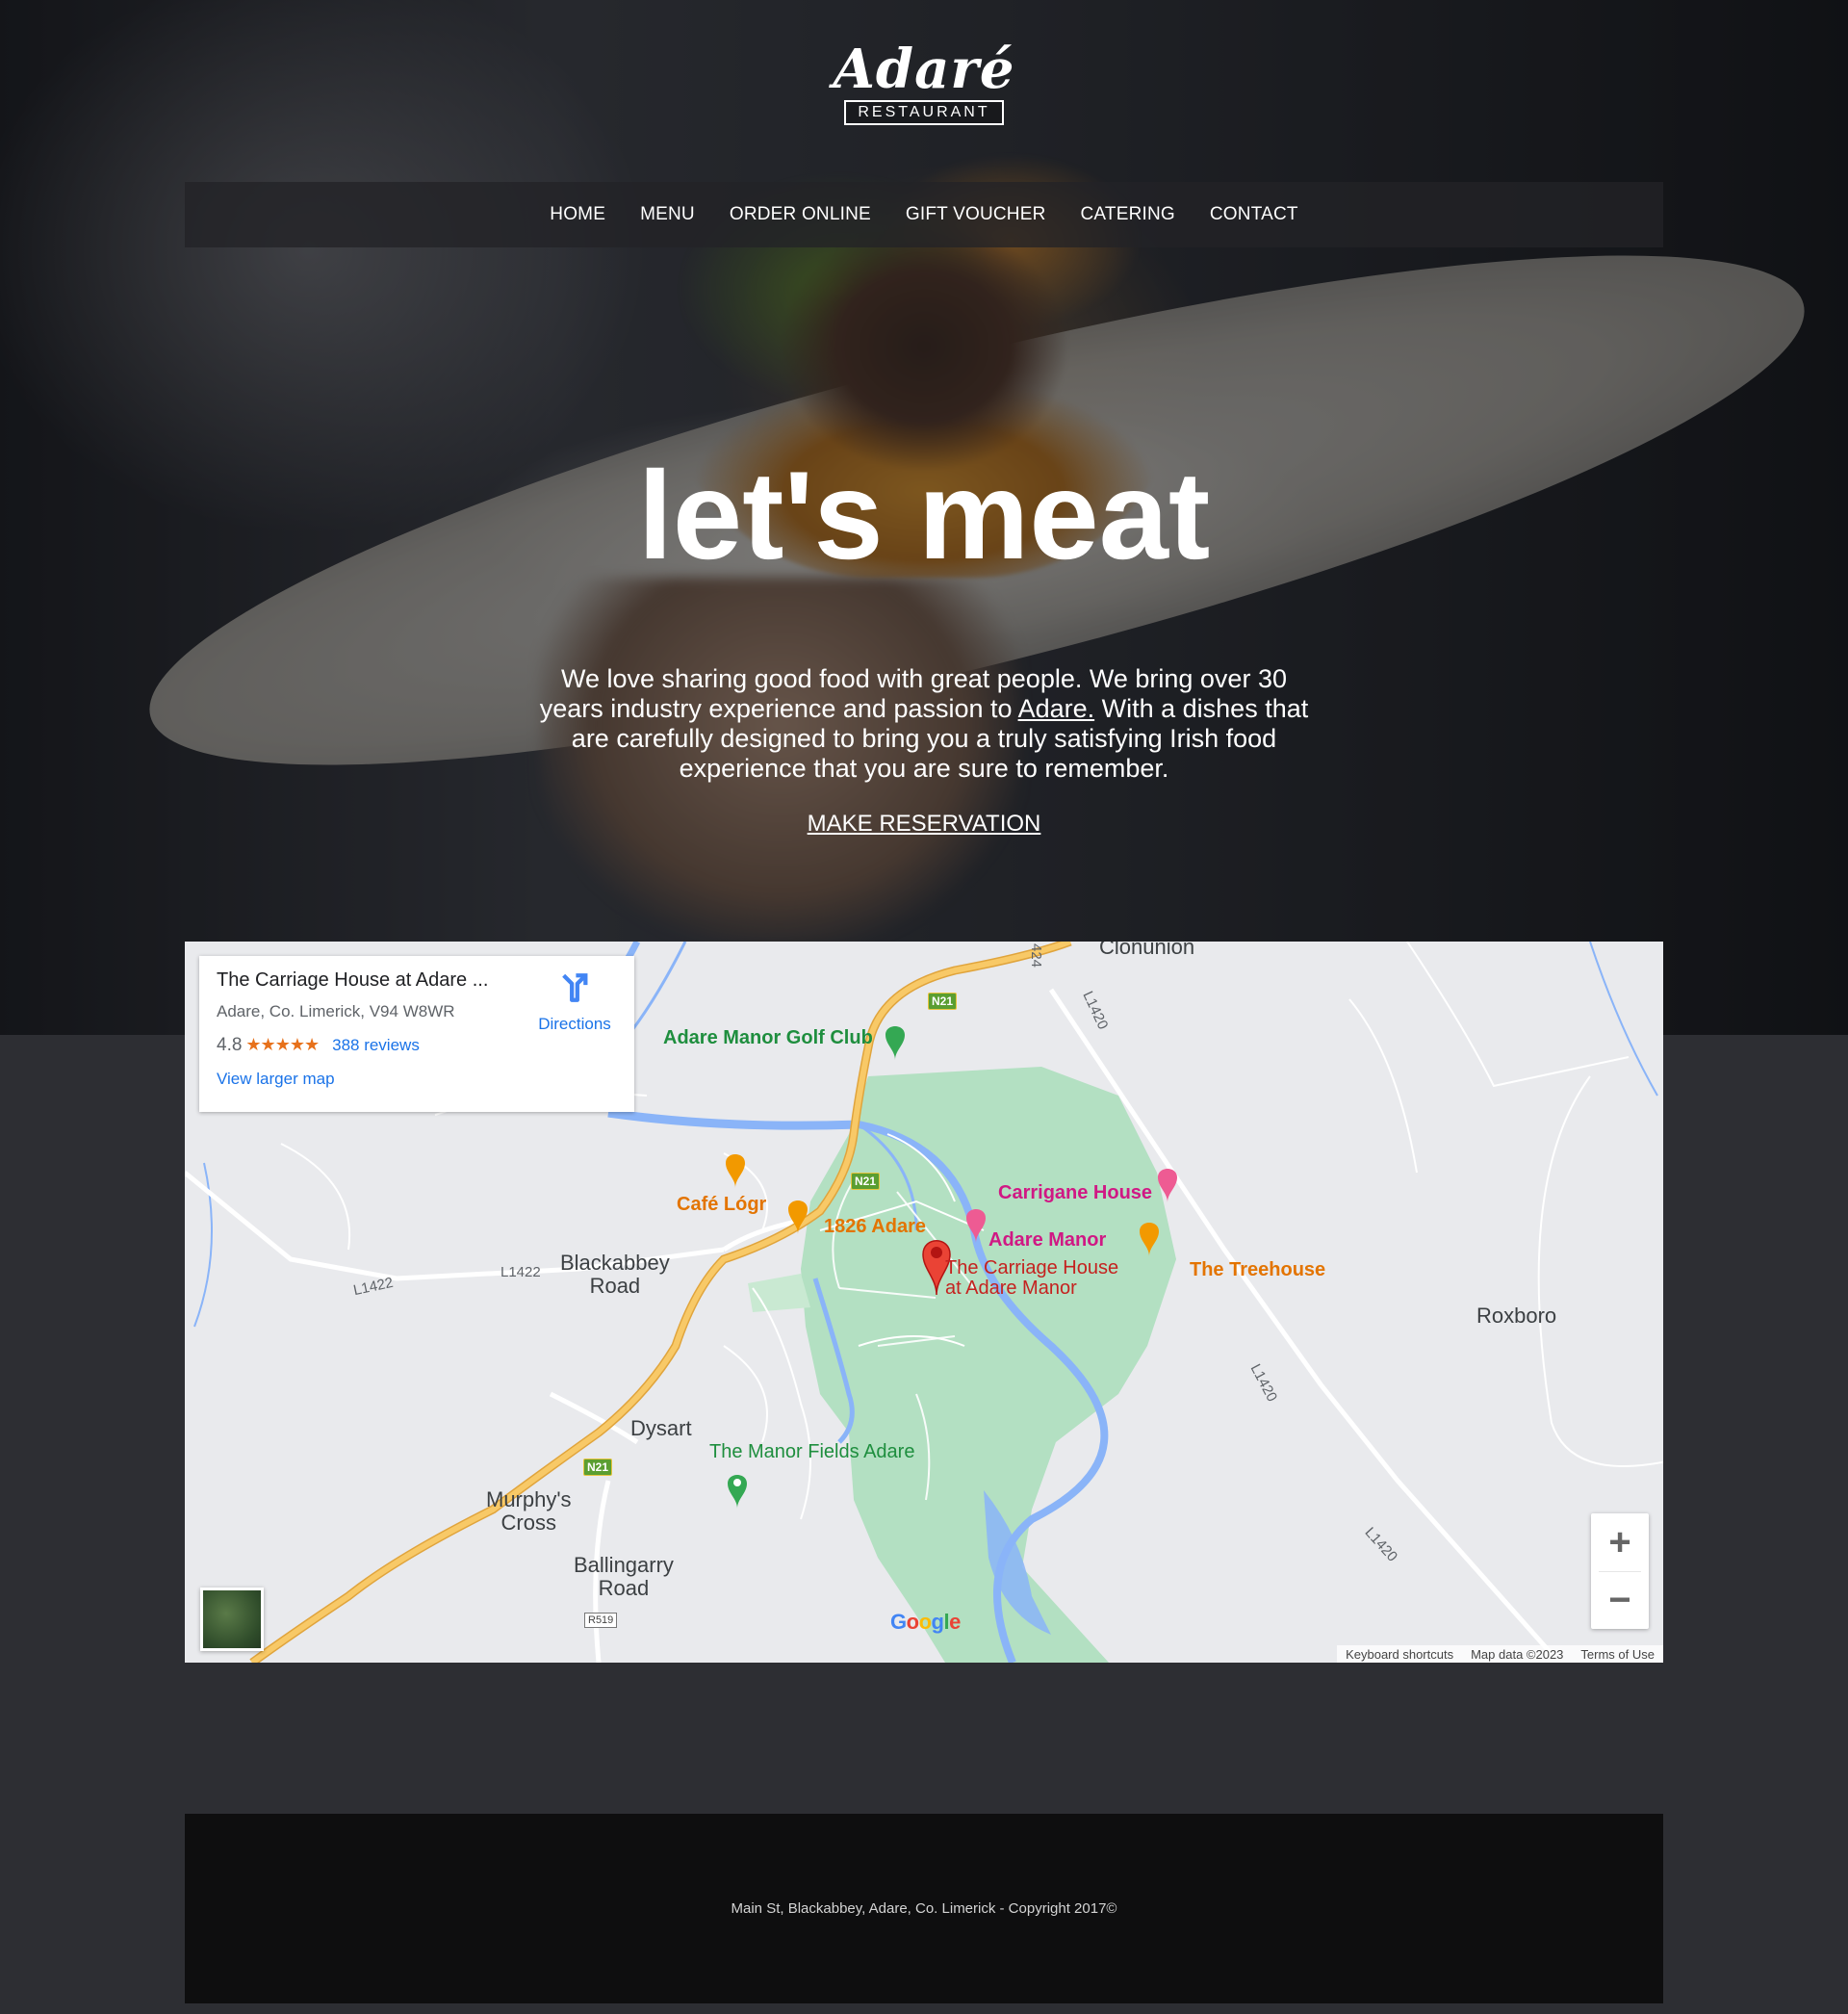 This screenshot has width=1848, height=2014. I want to click on place-ballingarry-line2: Road, so click(624, 1588).